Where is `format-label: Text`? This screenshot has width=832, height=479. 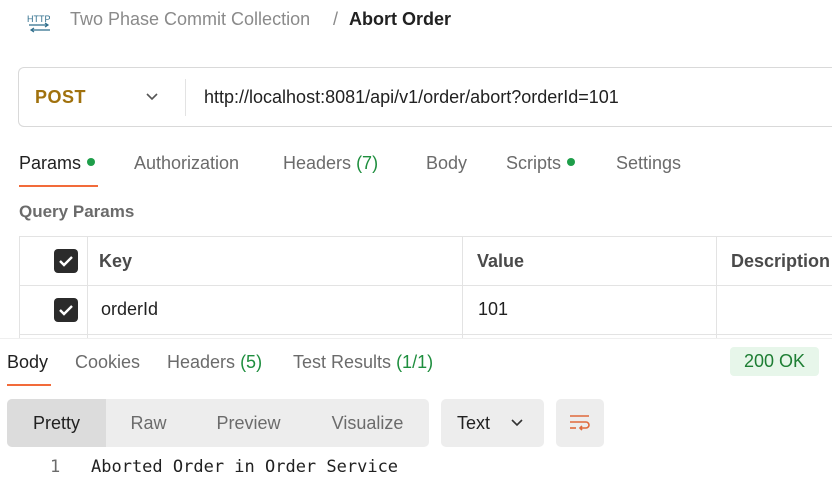
format-label: Text is located at coordinates (474, 423).